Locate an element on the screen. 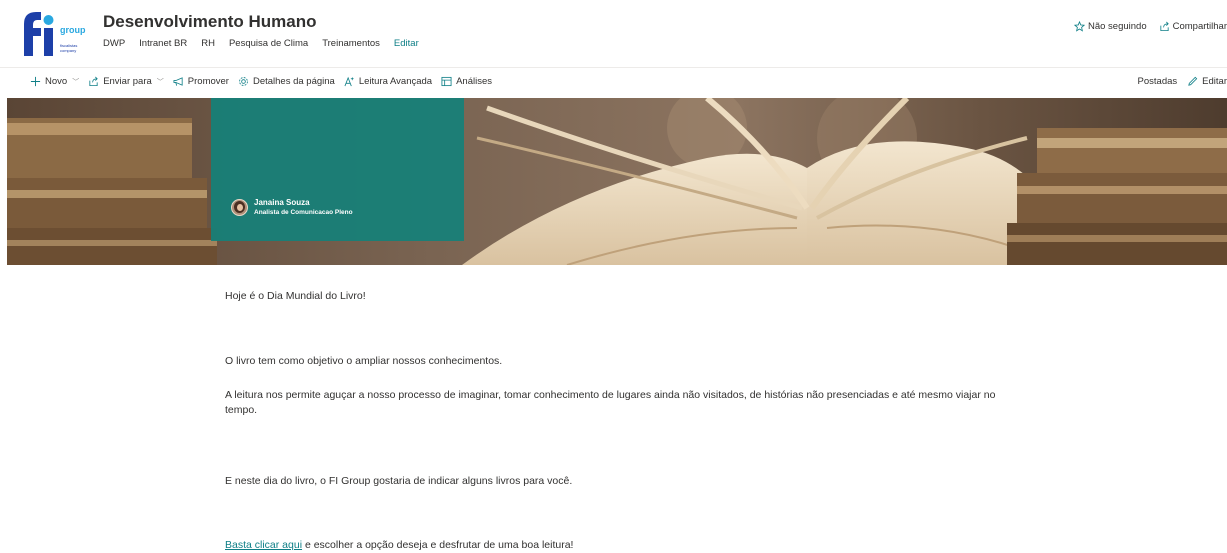  published-status: Postadas is located at coordinates (1158, 81).